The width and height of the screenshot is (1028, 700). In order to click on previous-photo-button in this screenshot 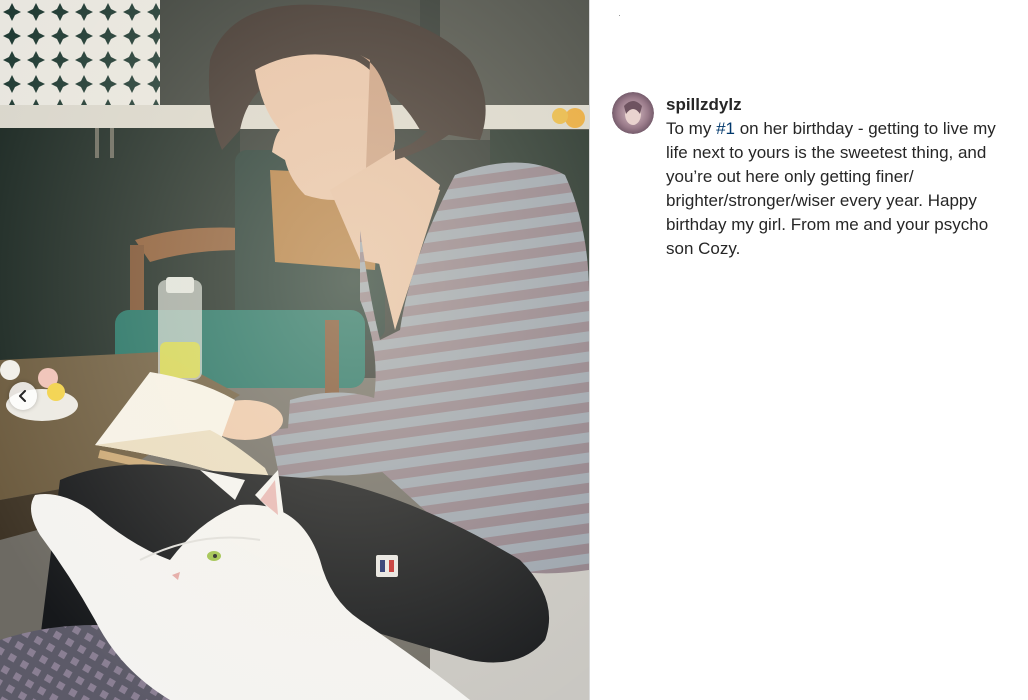, I will do `click(23, 396)`.